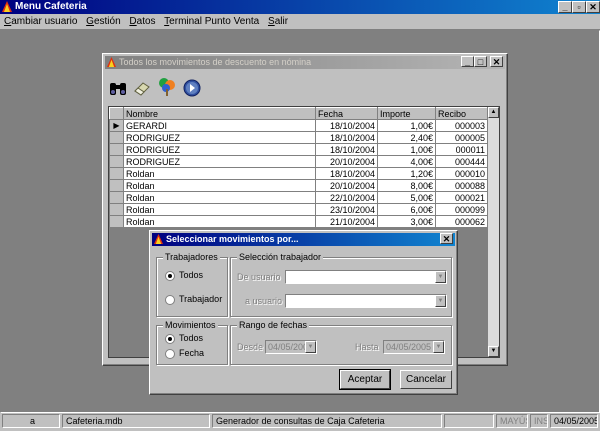 The image size is (600, 431). I want to click on column-header-recibo: Recibo, so click(461, 113).